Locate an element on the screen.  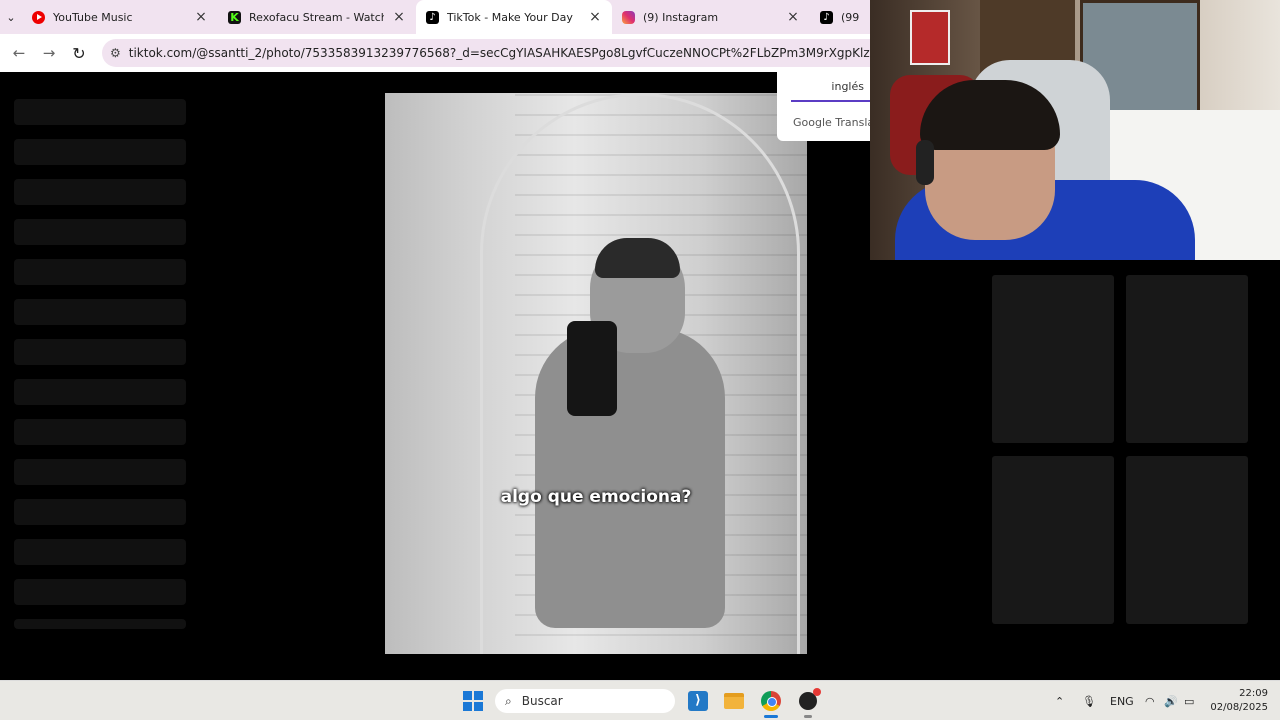
translate-language: inglés is located at coordinates (830, 90).